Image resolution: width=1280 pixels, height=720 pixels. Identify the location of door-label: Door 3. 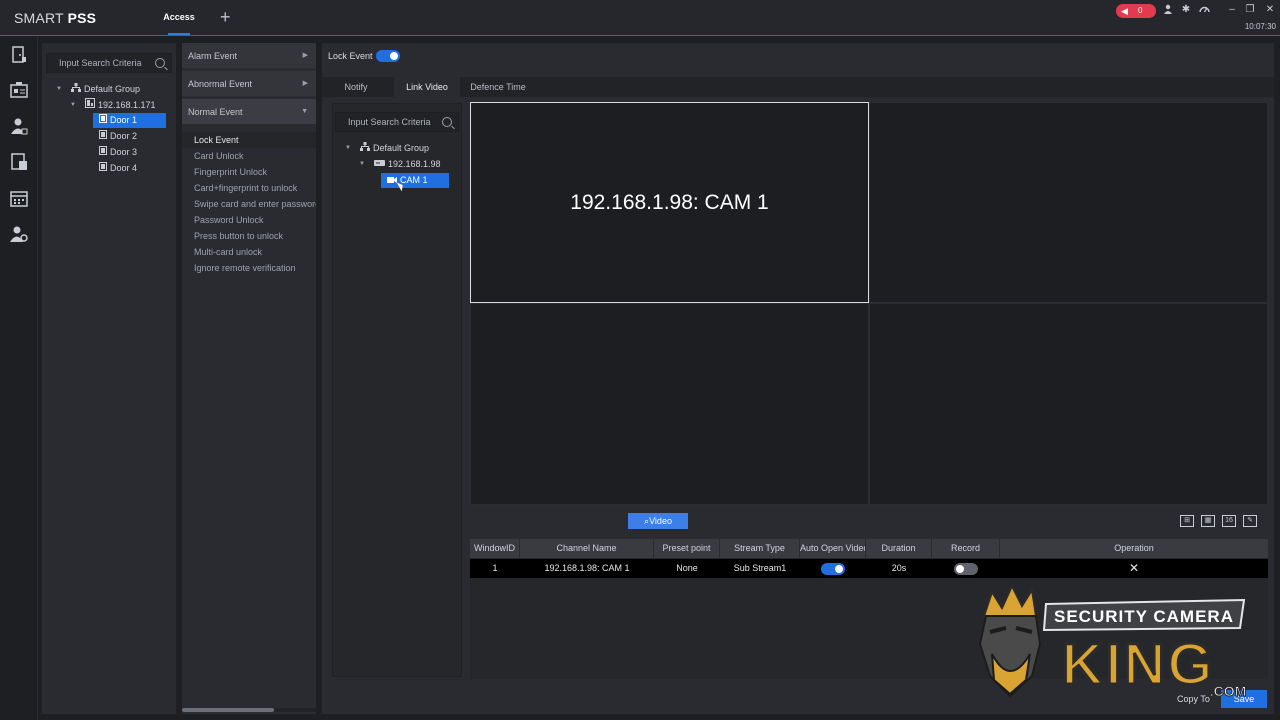
(124, 152).